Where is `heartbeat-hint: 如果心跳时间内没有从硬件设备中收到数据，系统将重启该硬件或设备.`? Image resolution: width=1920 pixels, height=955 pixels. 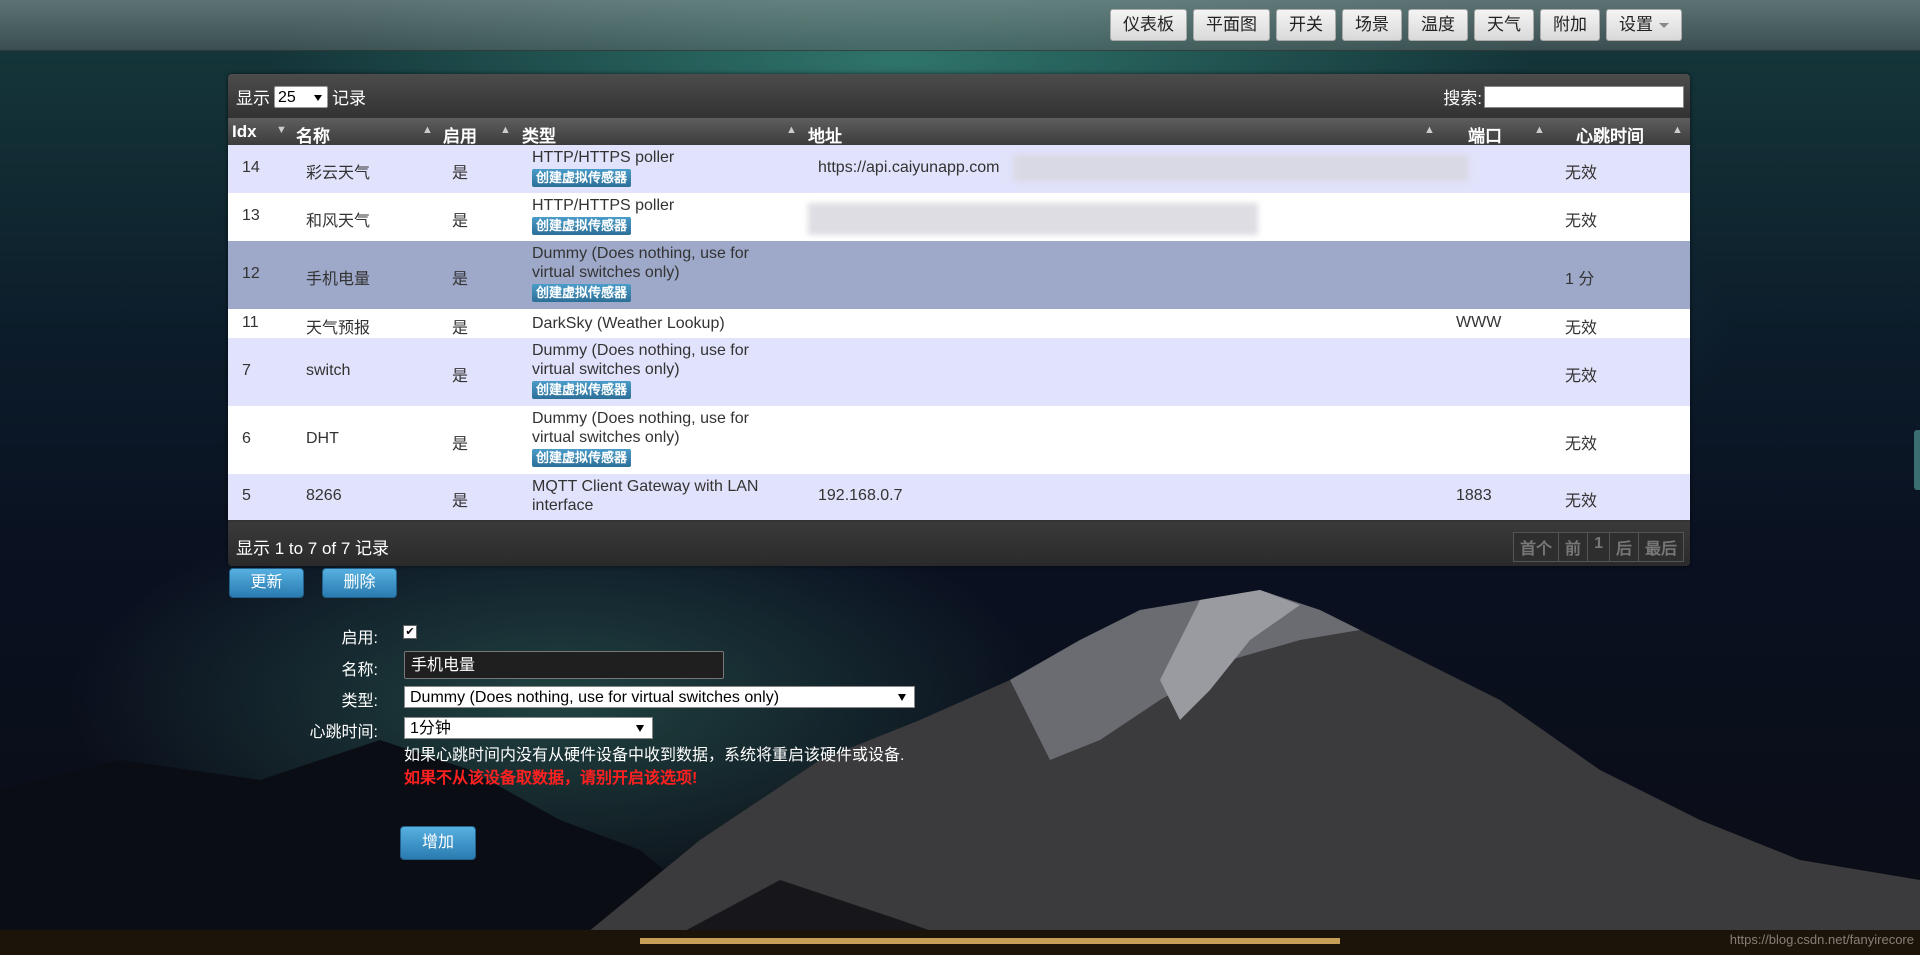
heartbeat-hint: 如果心跳时间内没有从硬件设备中收到数据，系统将重启该硬件或设备. is located at coordinates (654, 755).